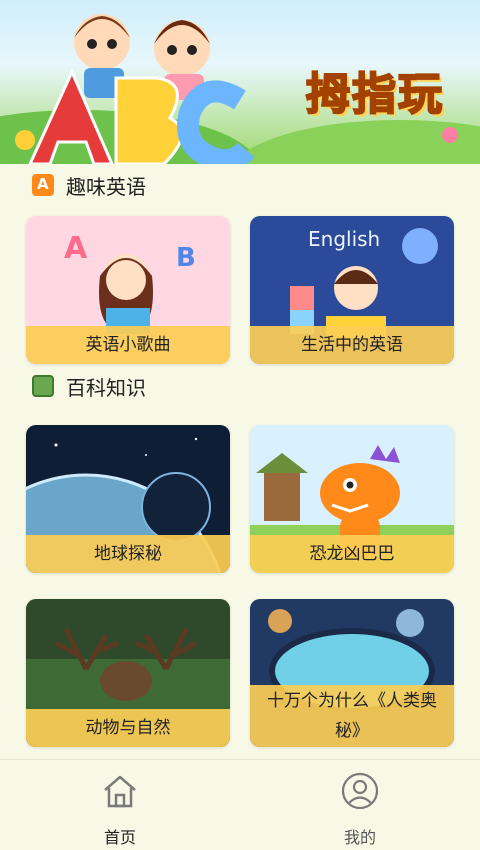 The image size is (480, 850). I want to click on svg-text: B, so click(186, 258).